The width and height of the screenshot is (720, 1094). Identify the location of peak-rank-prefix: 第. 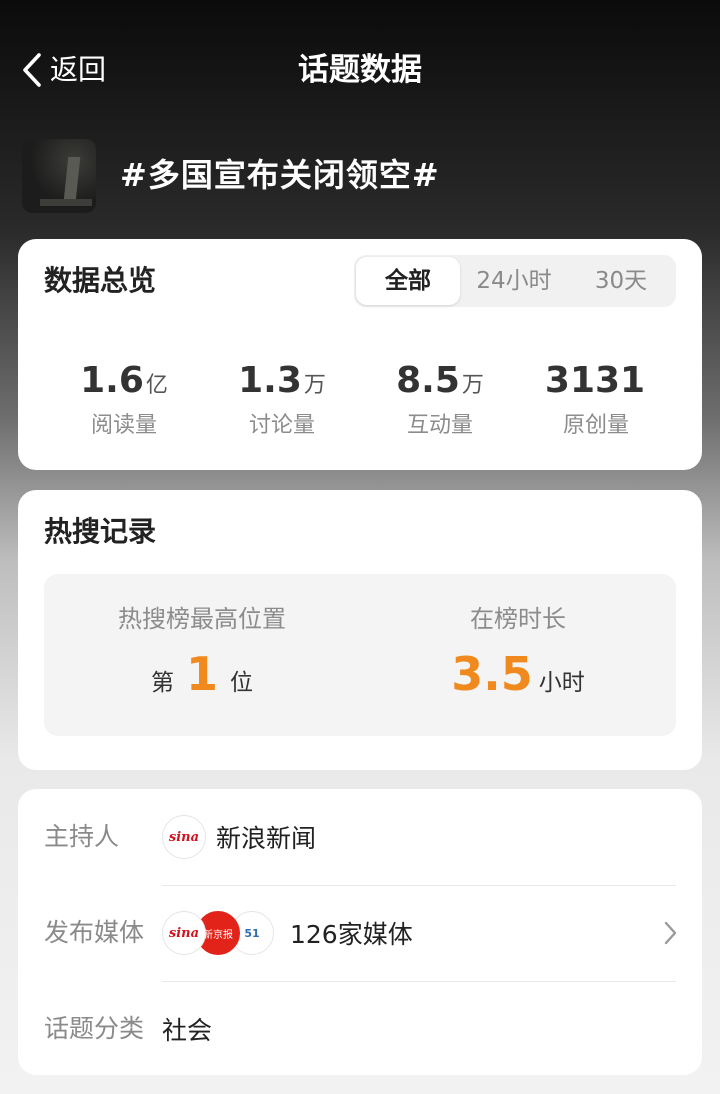
(162, 683).